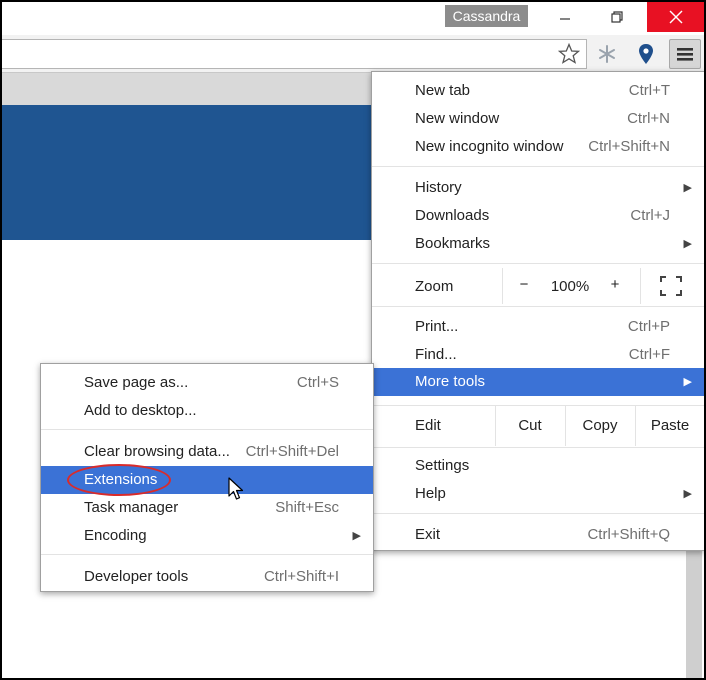 This screenshot has height=680, width=706. I want to click on address-bar, so click(294, 54).